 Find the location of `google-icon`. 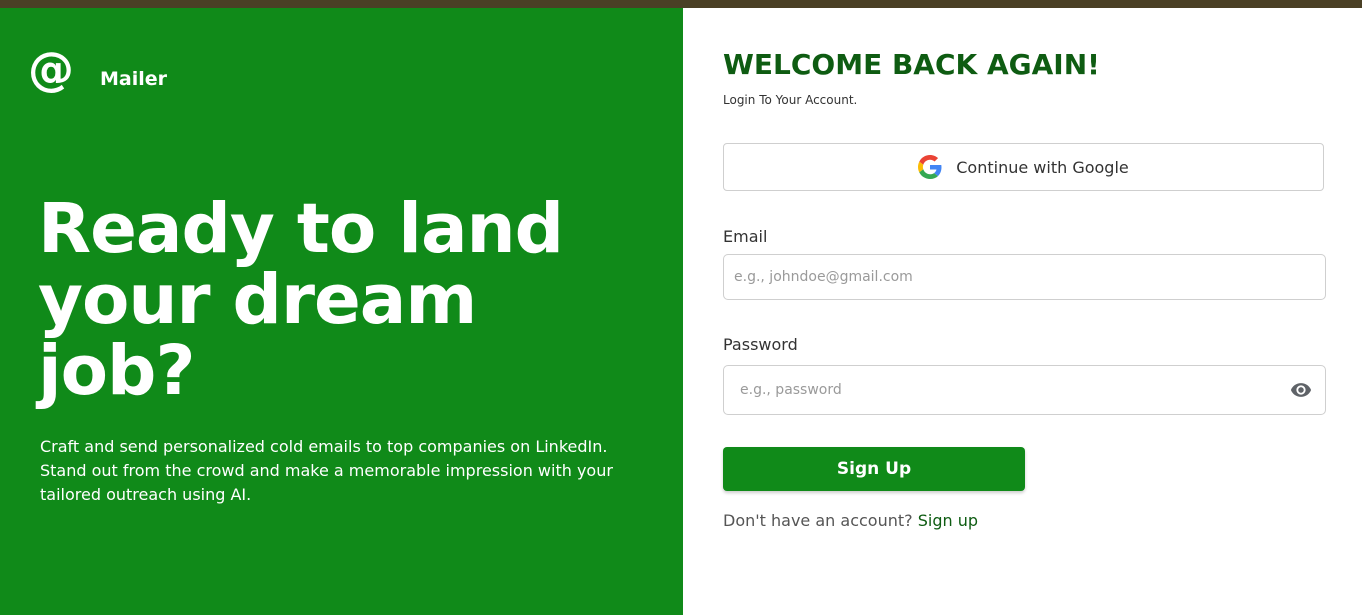

google-icon is located at coordinates (930, 167).